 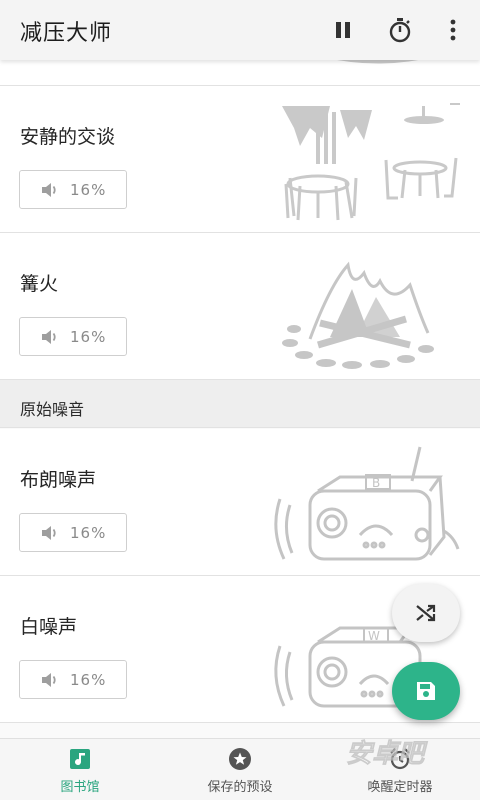 I want to click on shuffle-button, so click(x=426, y=613).